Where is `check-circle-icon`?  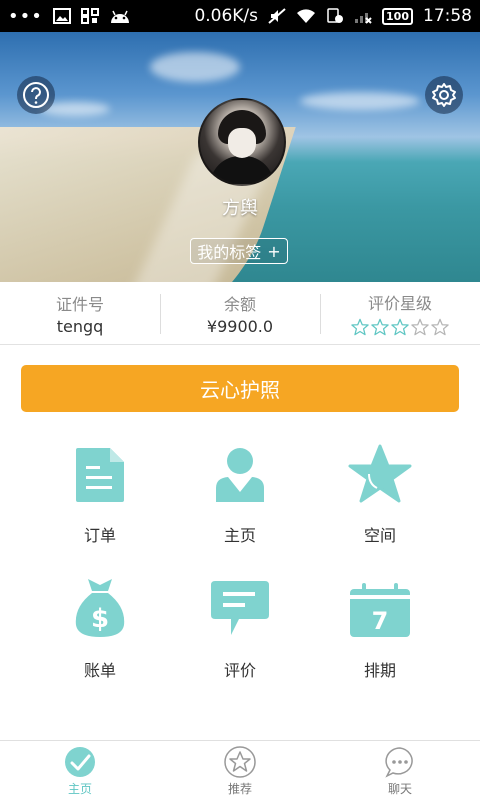 check-circle-icon is located at coordinates (80, 761).